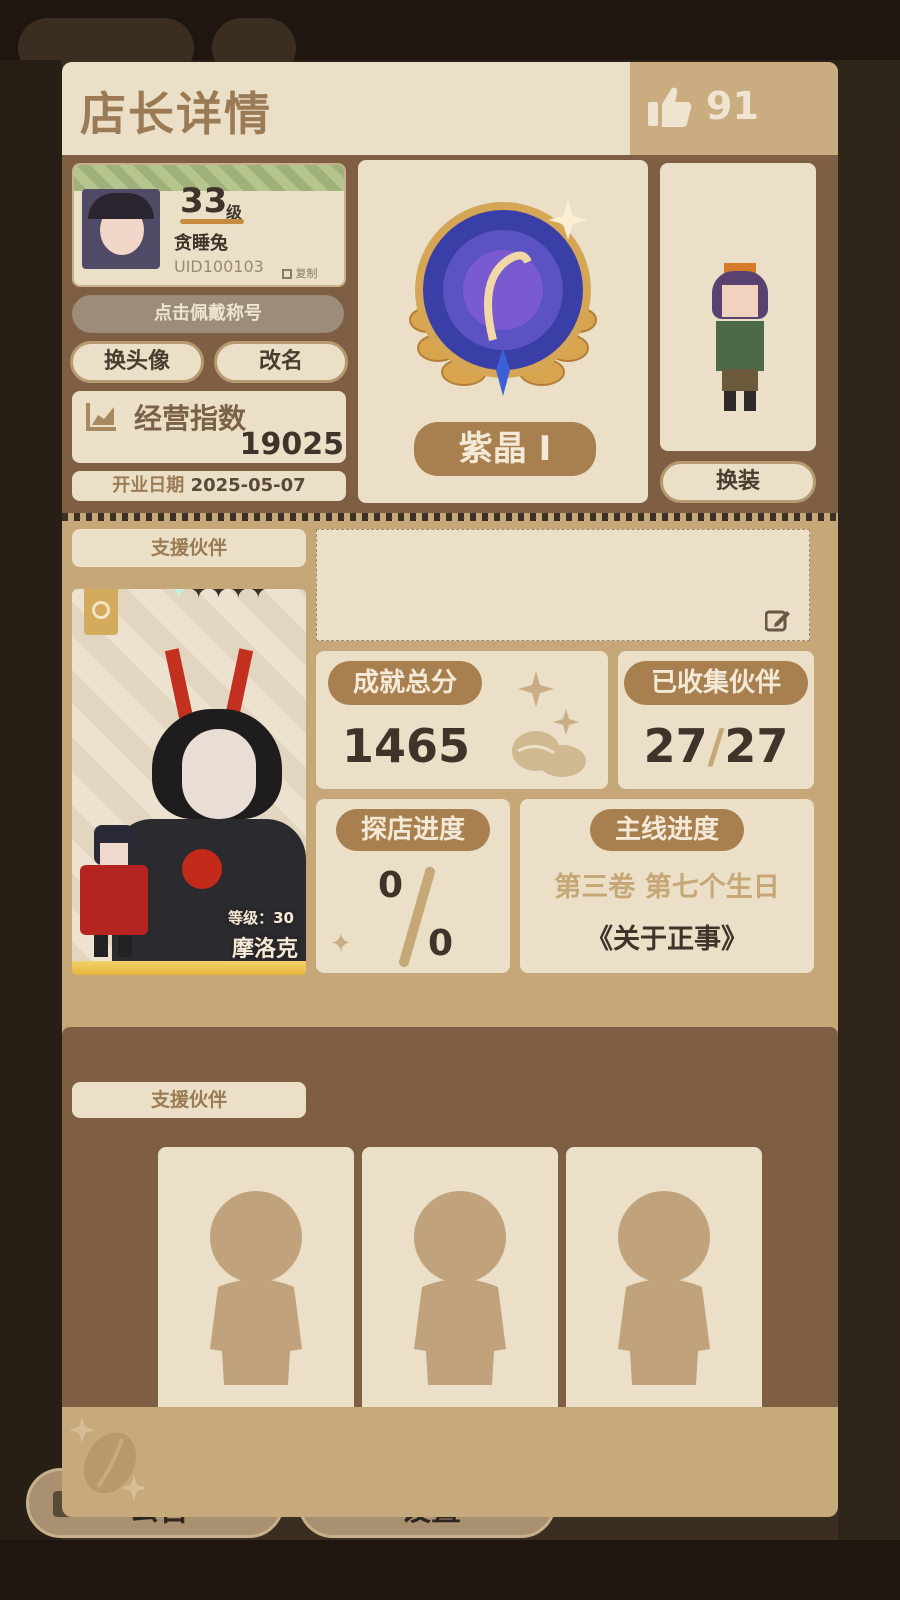 The height and width of the screenshot is (1600, 900). Describe the element at coordinates (189, 968) in the screenshot. I see `partner-rarity-bar` at that location.